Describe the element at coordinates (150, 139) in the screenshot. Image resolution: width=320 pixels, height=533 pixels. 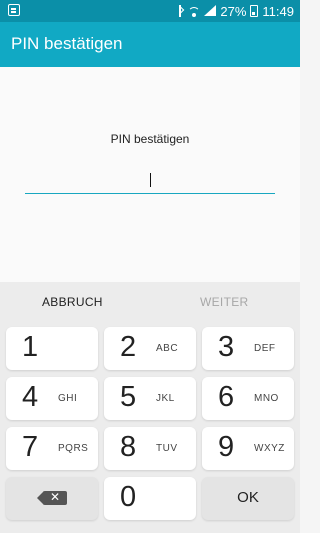
I see `pin-field-label: PIN bestätigen` at that location.